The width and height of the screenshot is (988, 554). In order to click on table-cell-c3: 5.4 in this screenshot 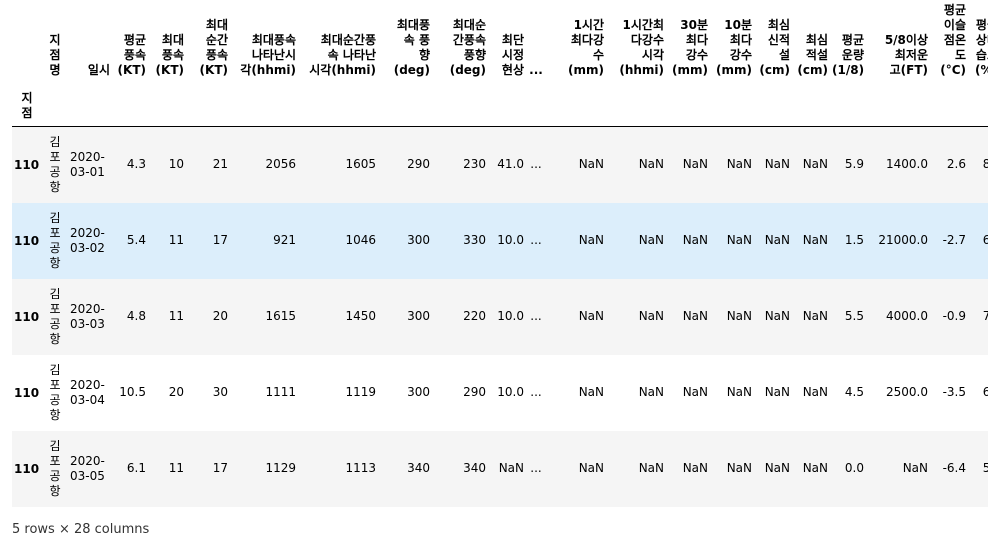, I will do `click(136, 240)`.